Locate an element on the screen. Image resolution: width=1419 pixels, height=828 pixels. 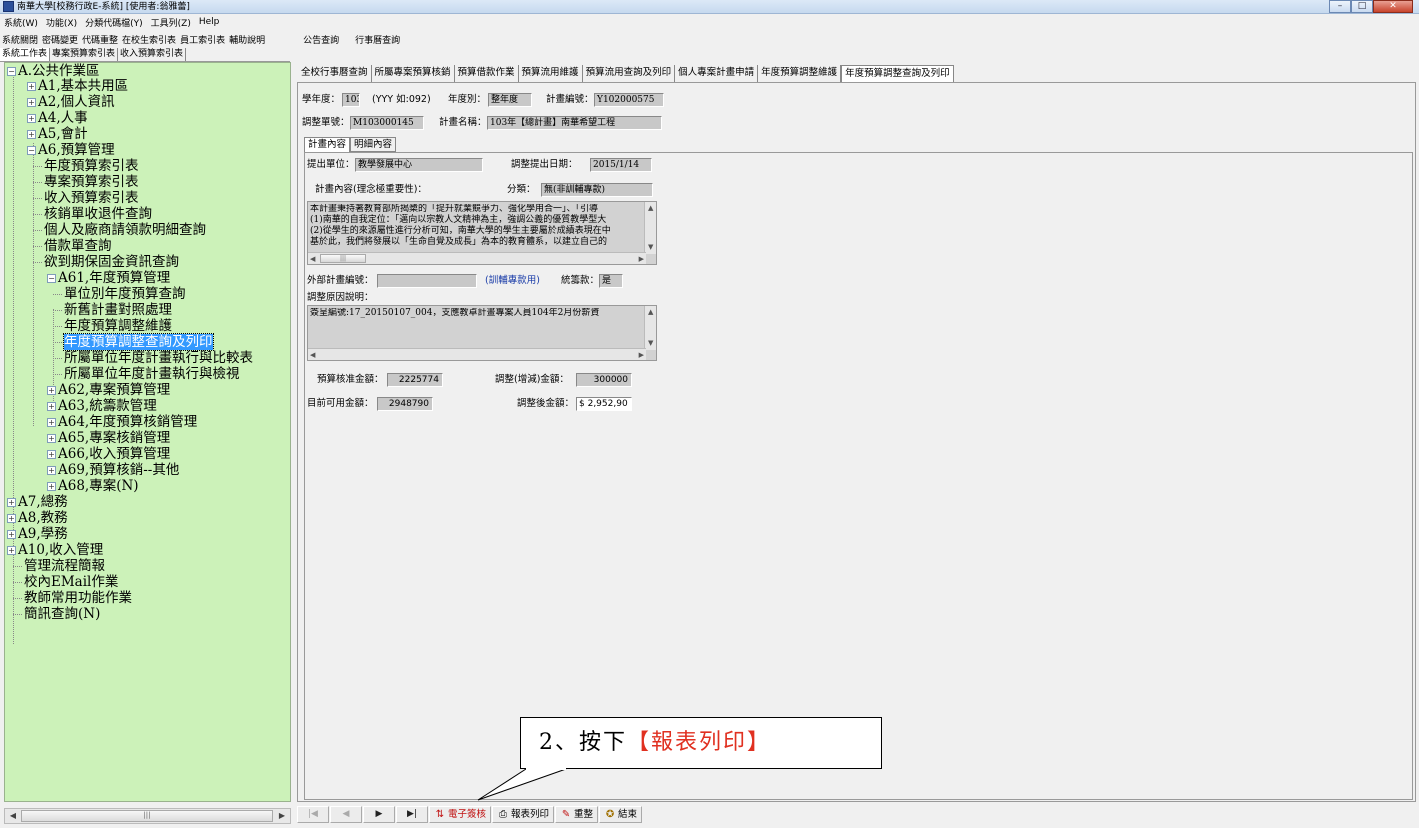
tab-budget-adjust-maint: 年度預算調整維護 is located at coordinates (800, 73).